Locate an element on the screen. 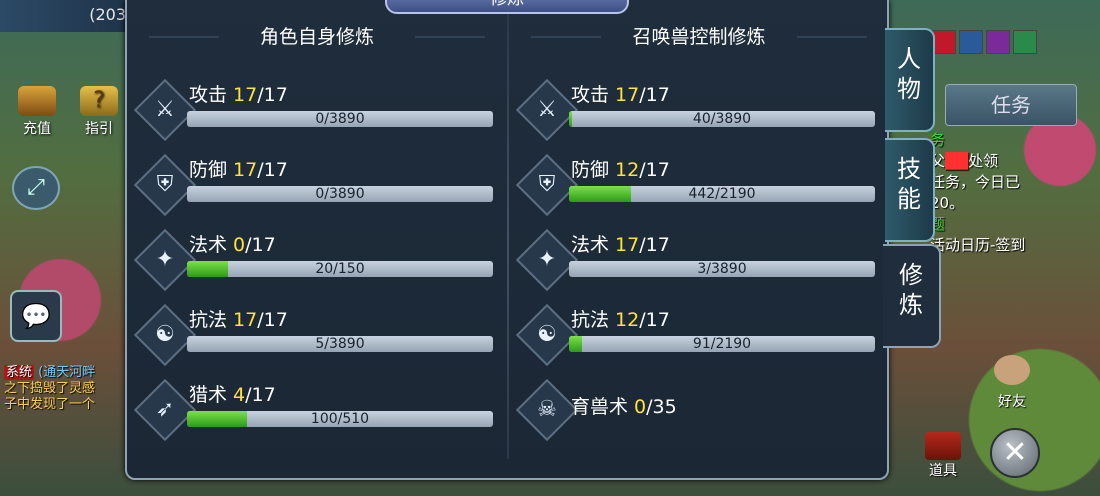 Image resolution: width=1100 pixels, height=496 pixels. progress-bar: 40/3890 is located at coordinates (722, 119).